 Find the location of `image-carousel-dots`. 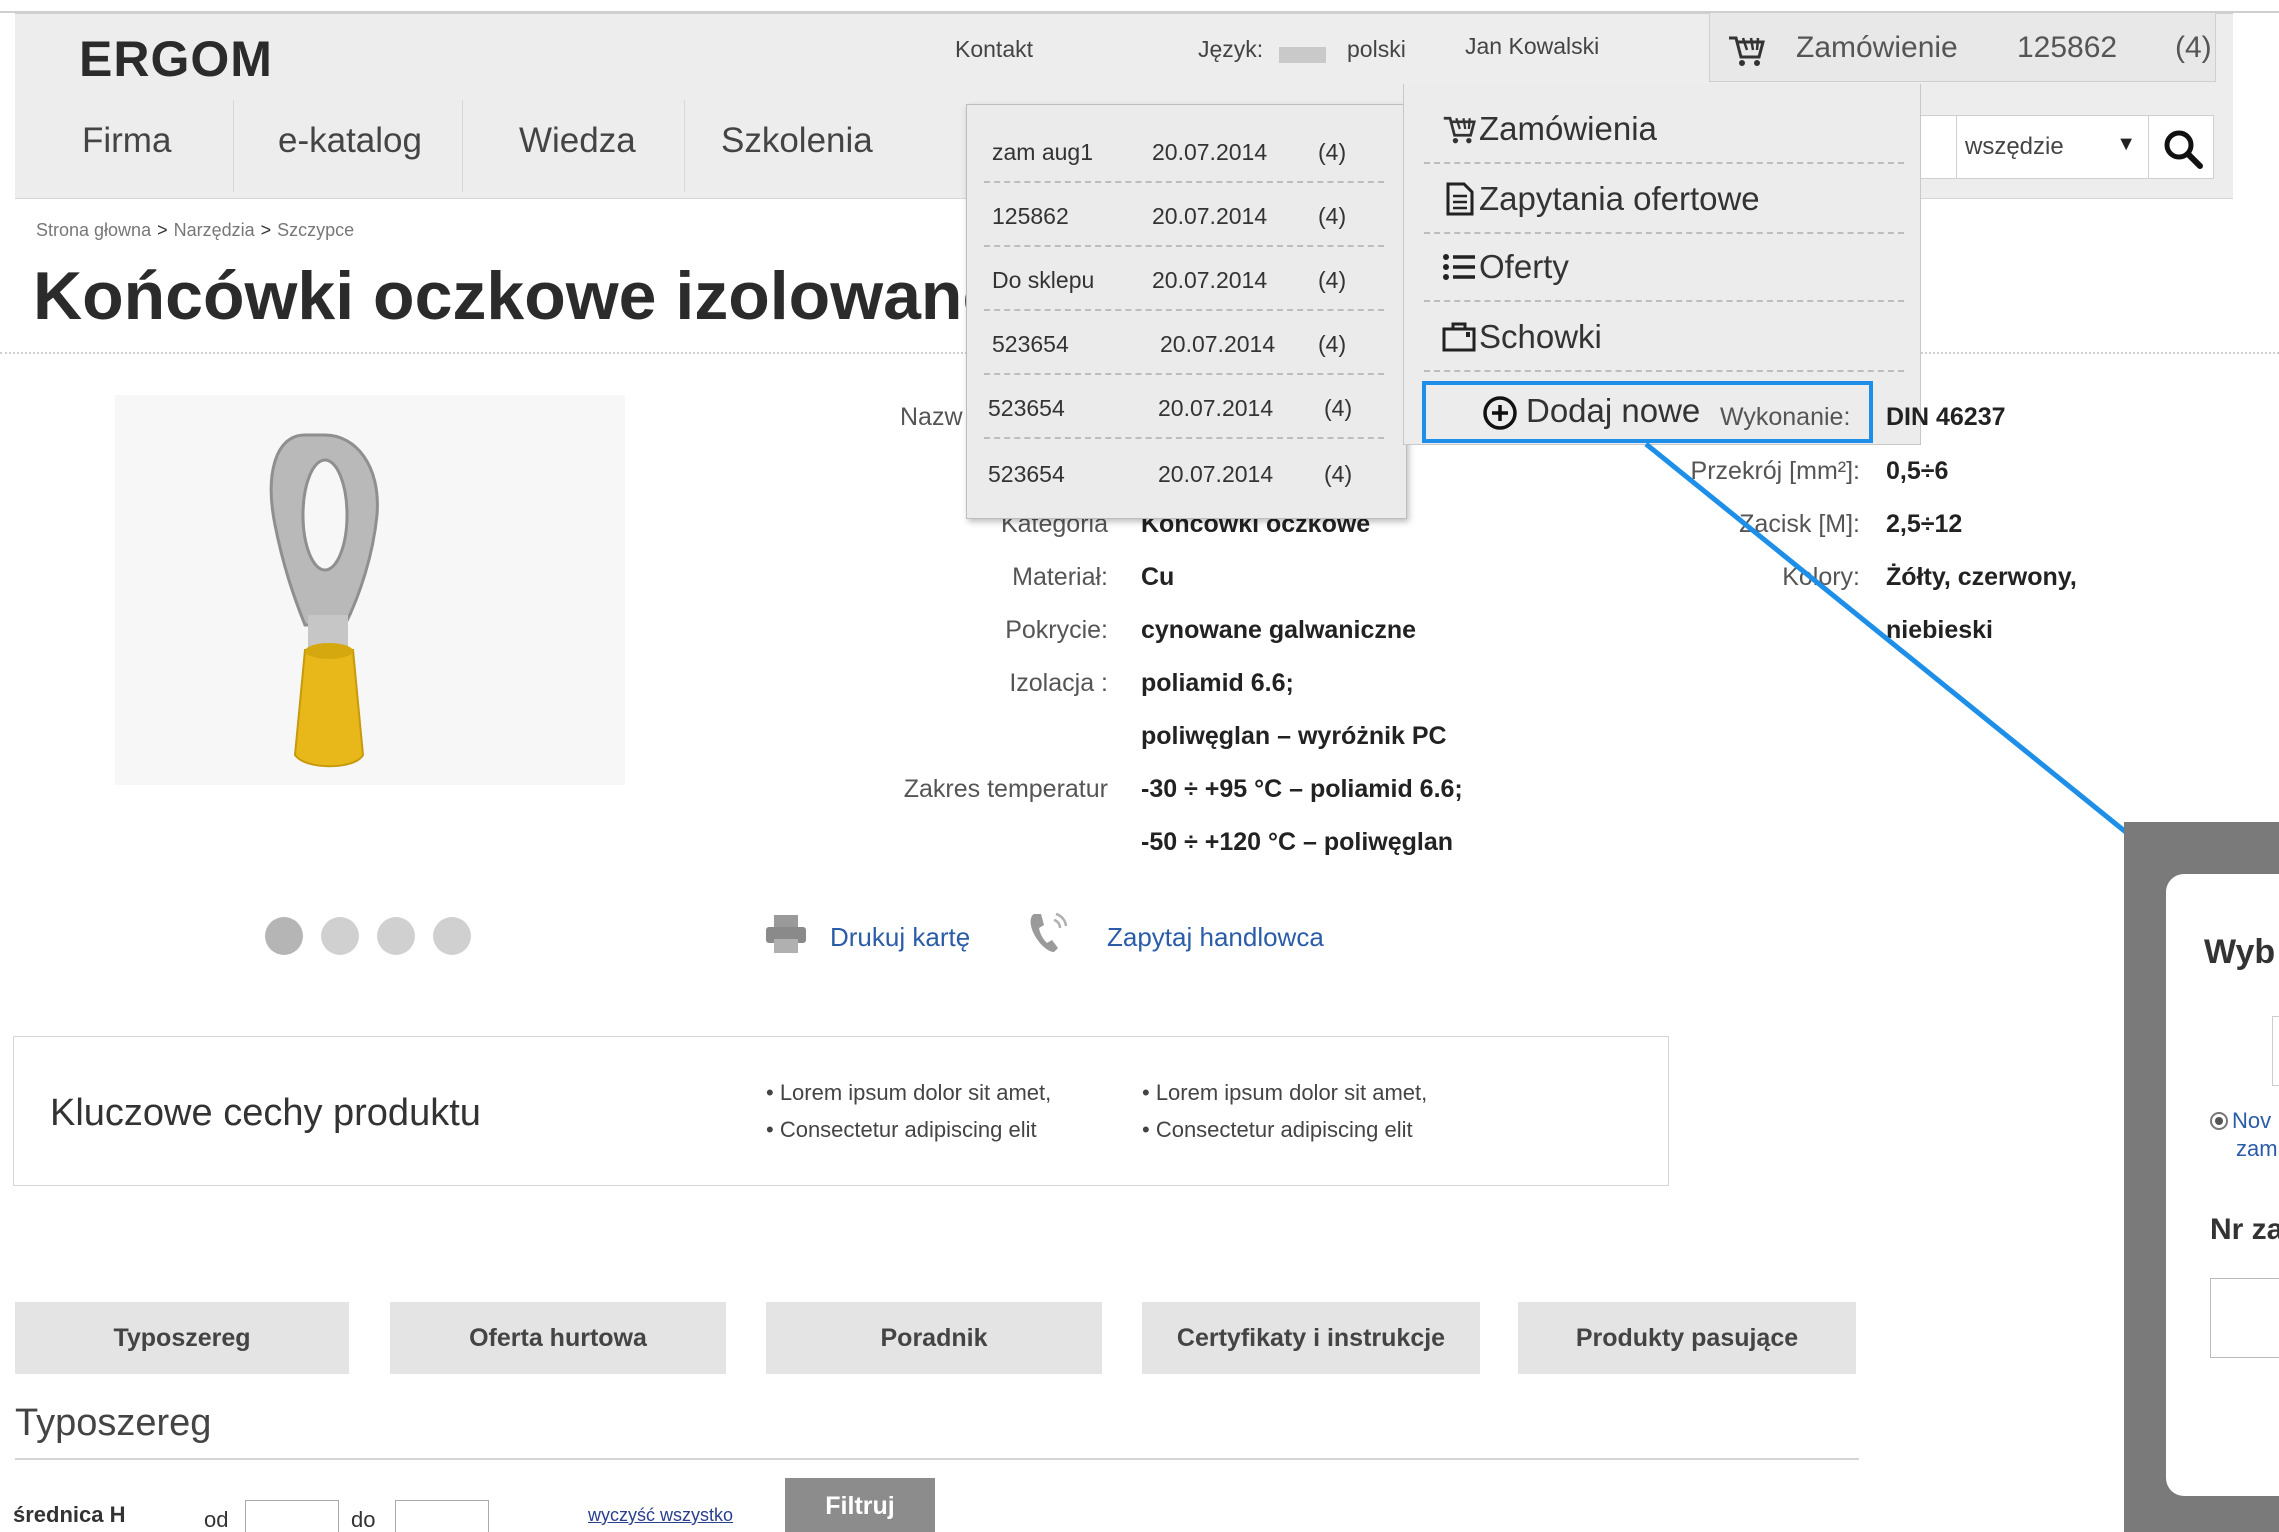

image-carousel-dots is located at coordinates (377, 938).